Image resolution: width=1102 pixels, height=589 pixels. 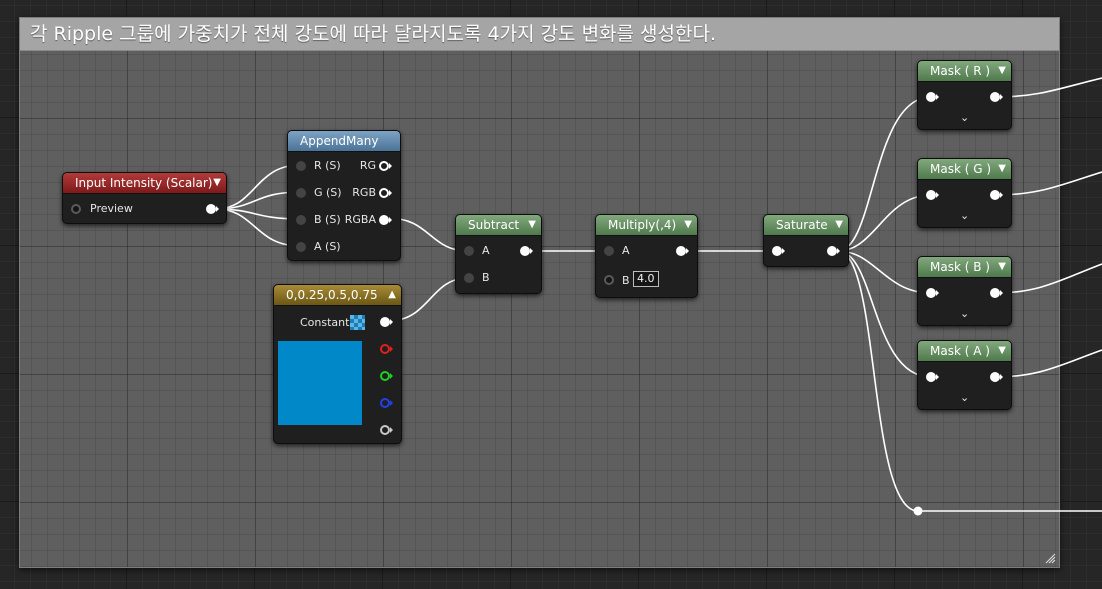 What do you see at coordinates (498, 254) in the screenshot?
I see `node-subtract: Subtract ▼ A B` at bounding box center [498, 254].